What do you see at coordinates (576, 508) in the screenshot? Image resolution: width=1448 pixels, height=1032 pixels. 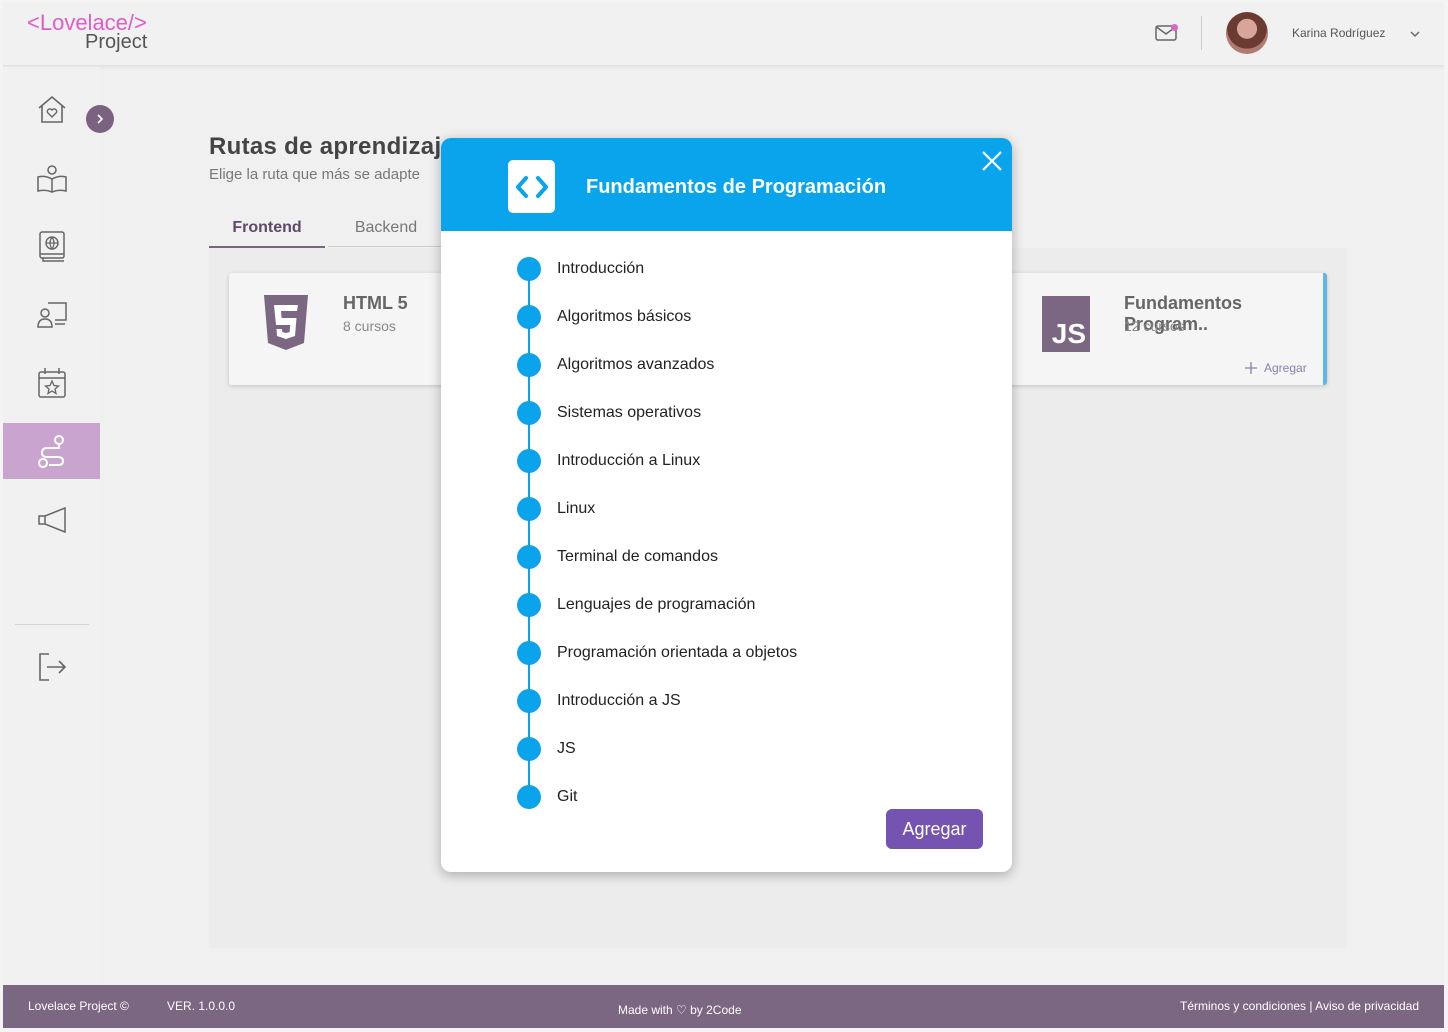 I see `timeline-step-label: Linux` at bounding box center [576, 508].